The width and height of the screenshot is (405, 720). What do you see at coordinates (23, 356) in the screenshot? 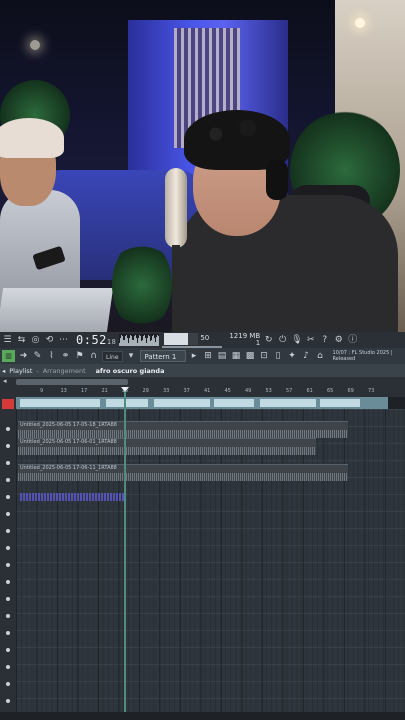
I see `arrow-right-icon: ➜` at bounding box center [23, 356].